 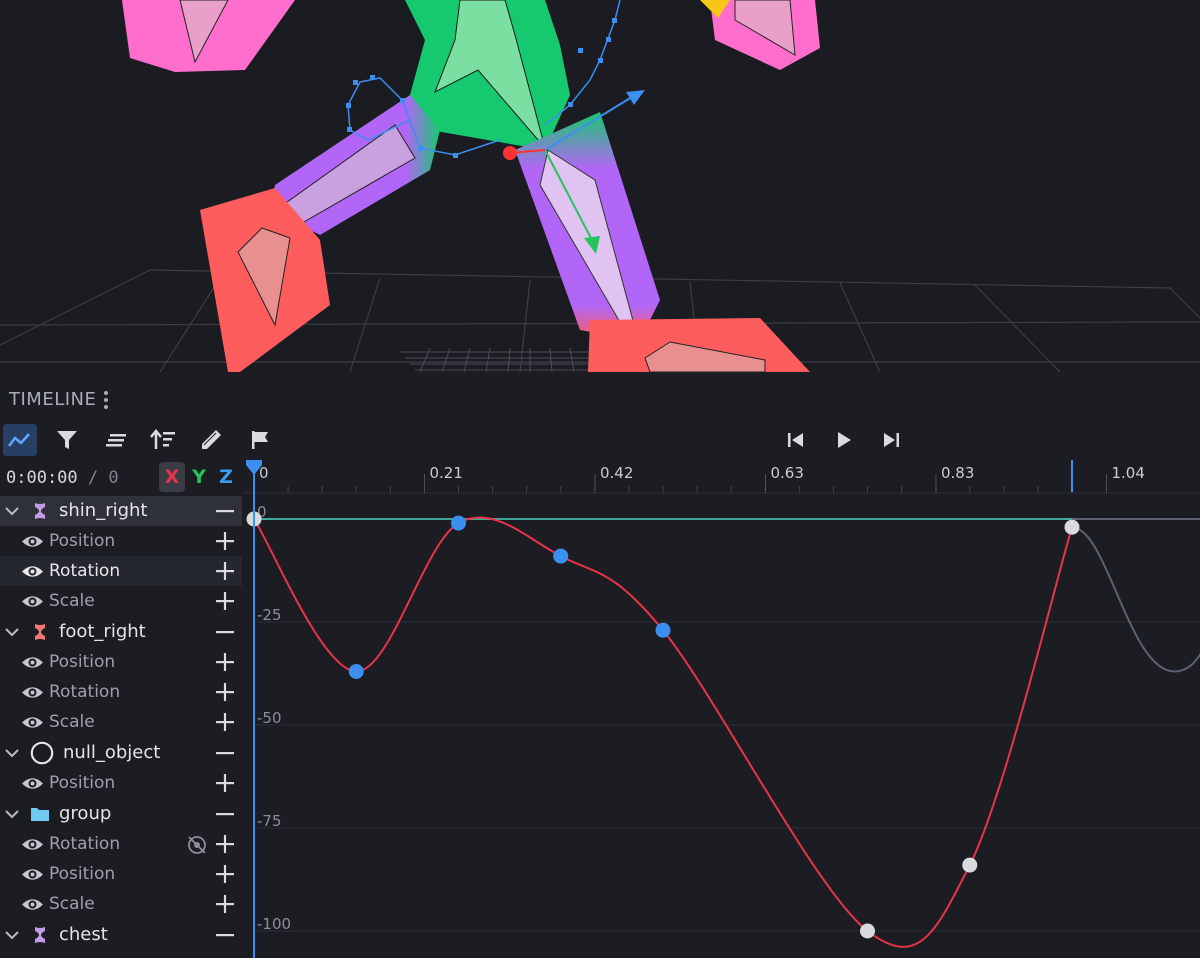 I want to click on current-time: 0:00:00, so click(x=42, y=478).